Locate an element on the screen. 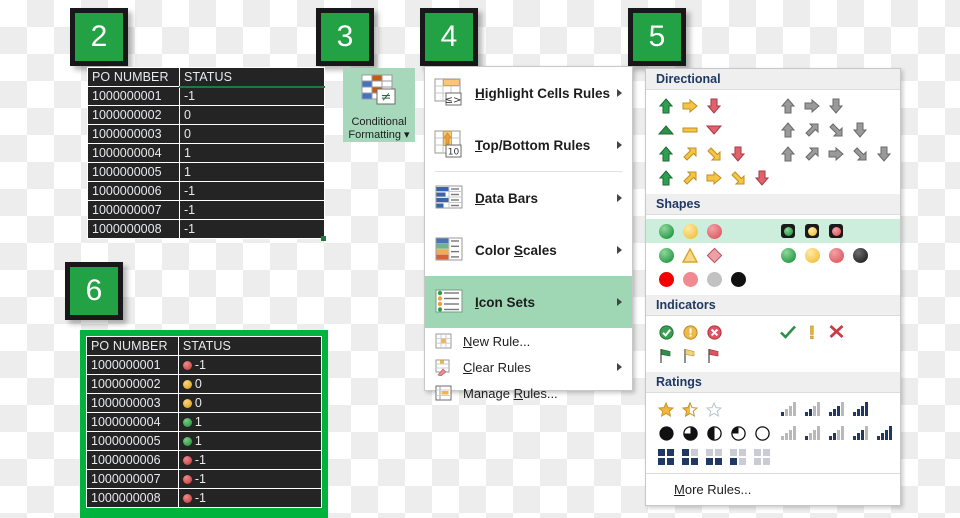 The height and width of the screenshot is (518, 960). circle-red-icon is located at coordinates (714, 231).